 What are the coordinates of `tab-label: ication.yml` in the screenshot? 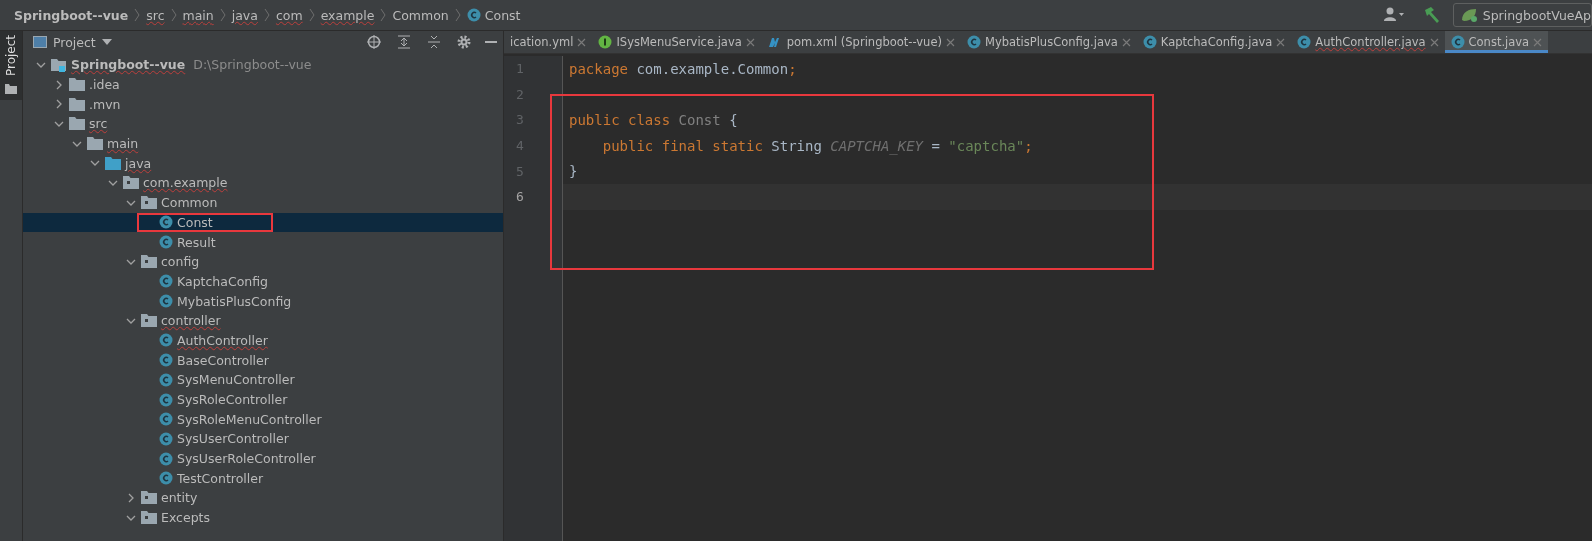 It's located at (542, 42).